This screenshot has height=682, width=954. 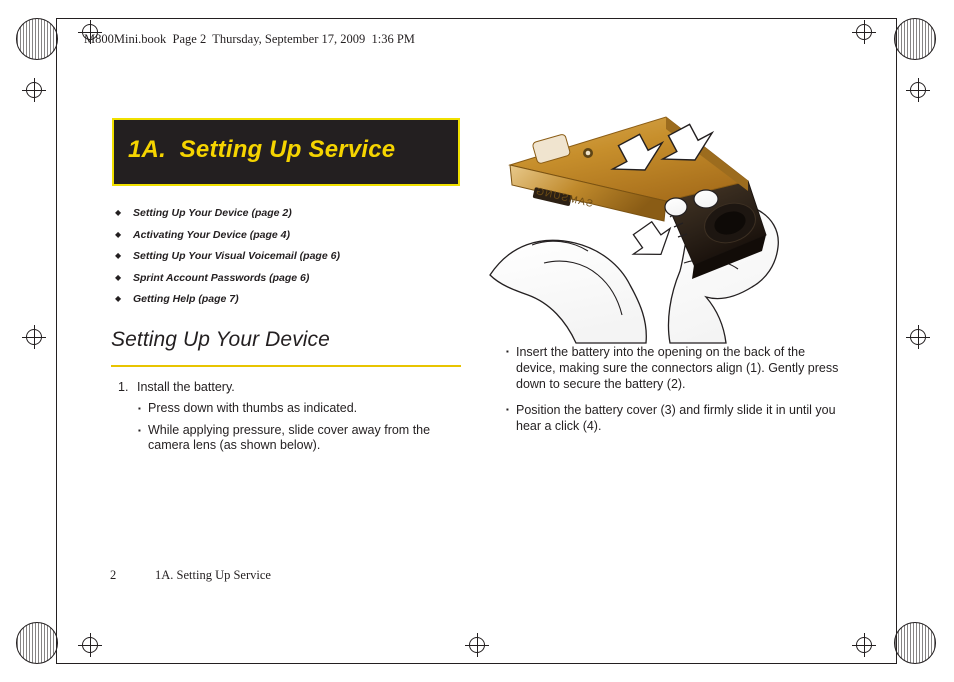 What do you see at coordinates (864, 645) in the screenshot?
I see `registration-target-bottom-right` at bounding box center [864, 645].